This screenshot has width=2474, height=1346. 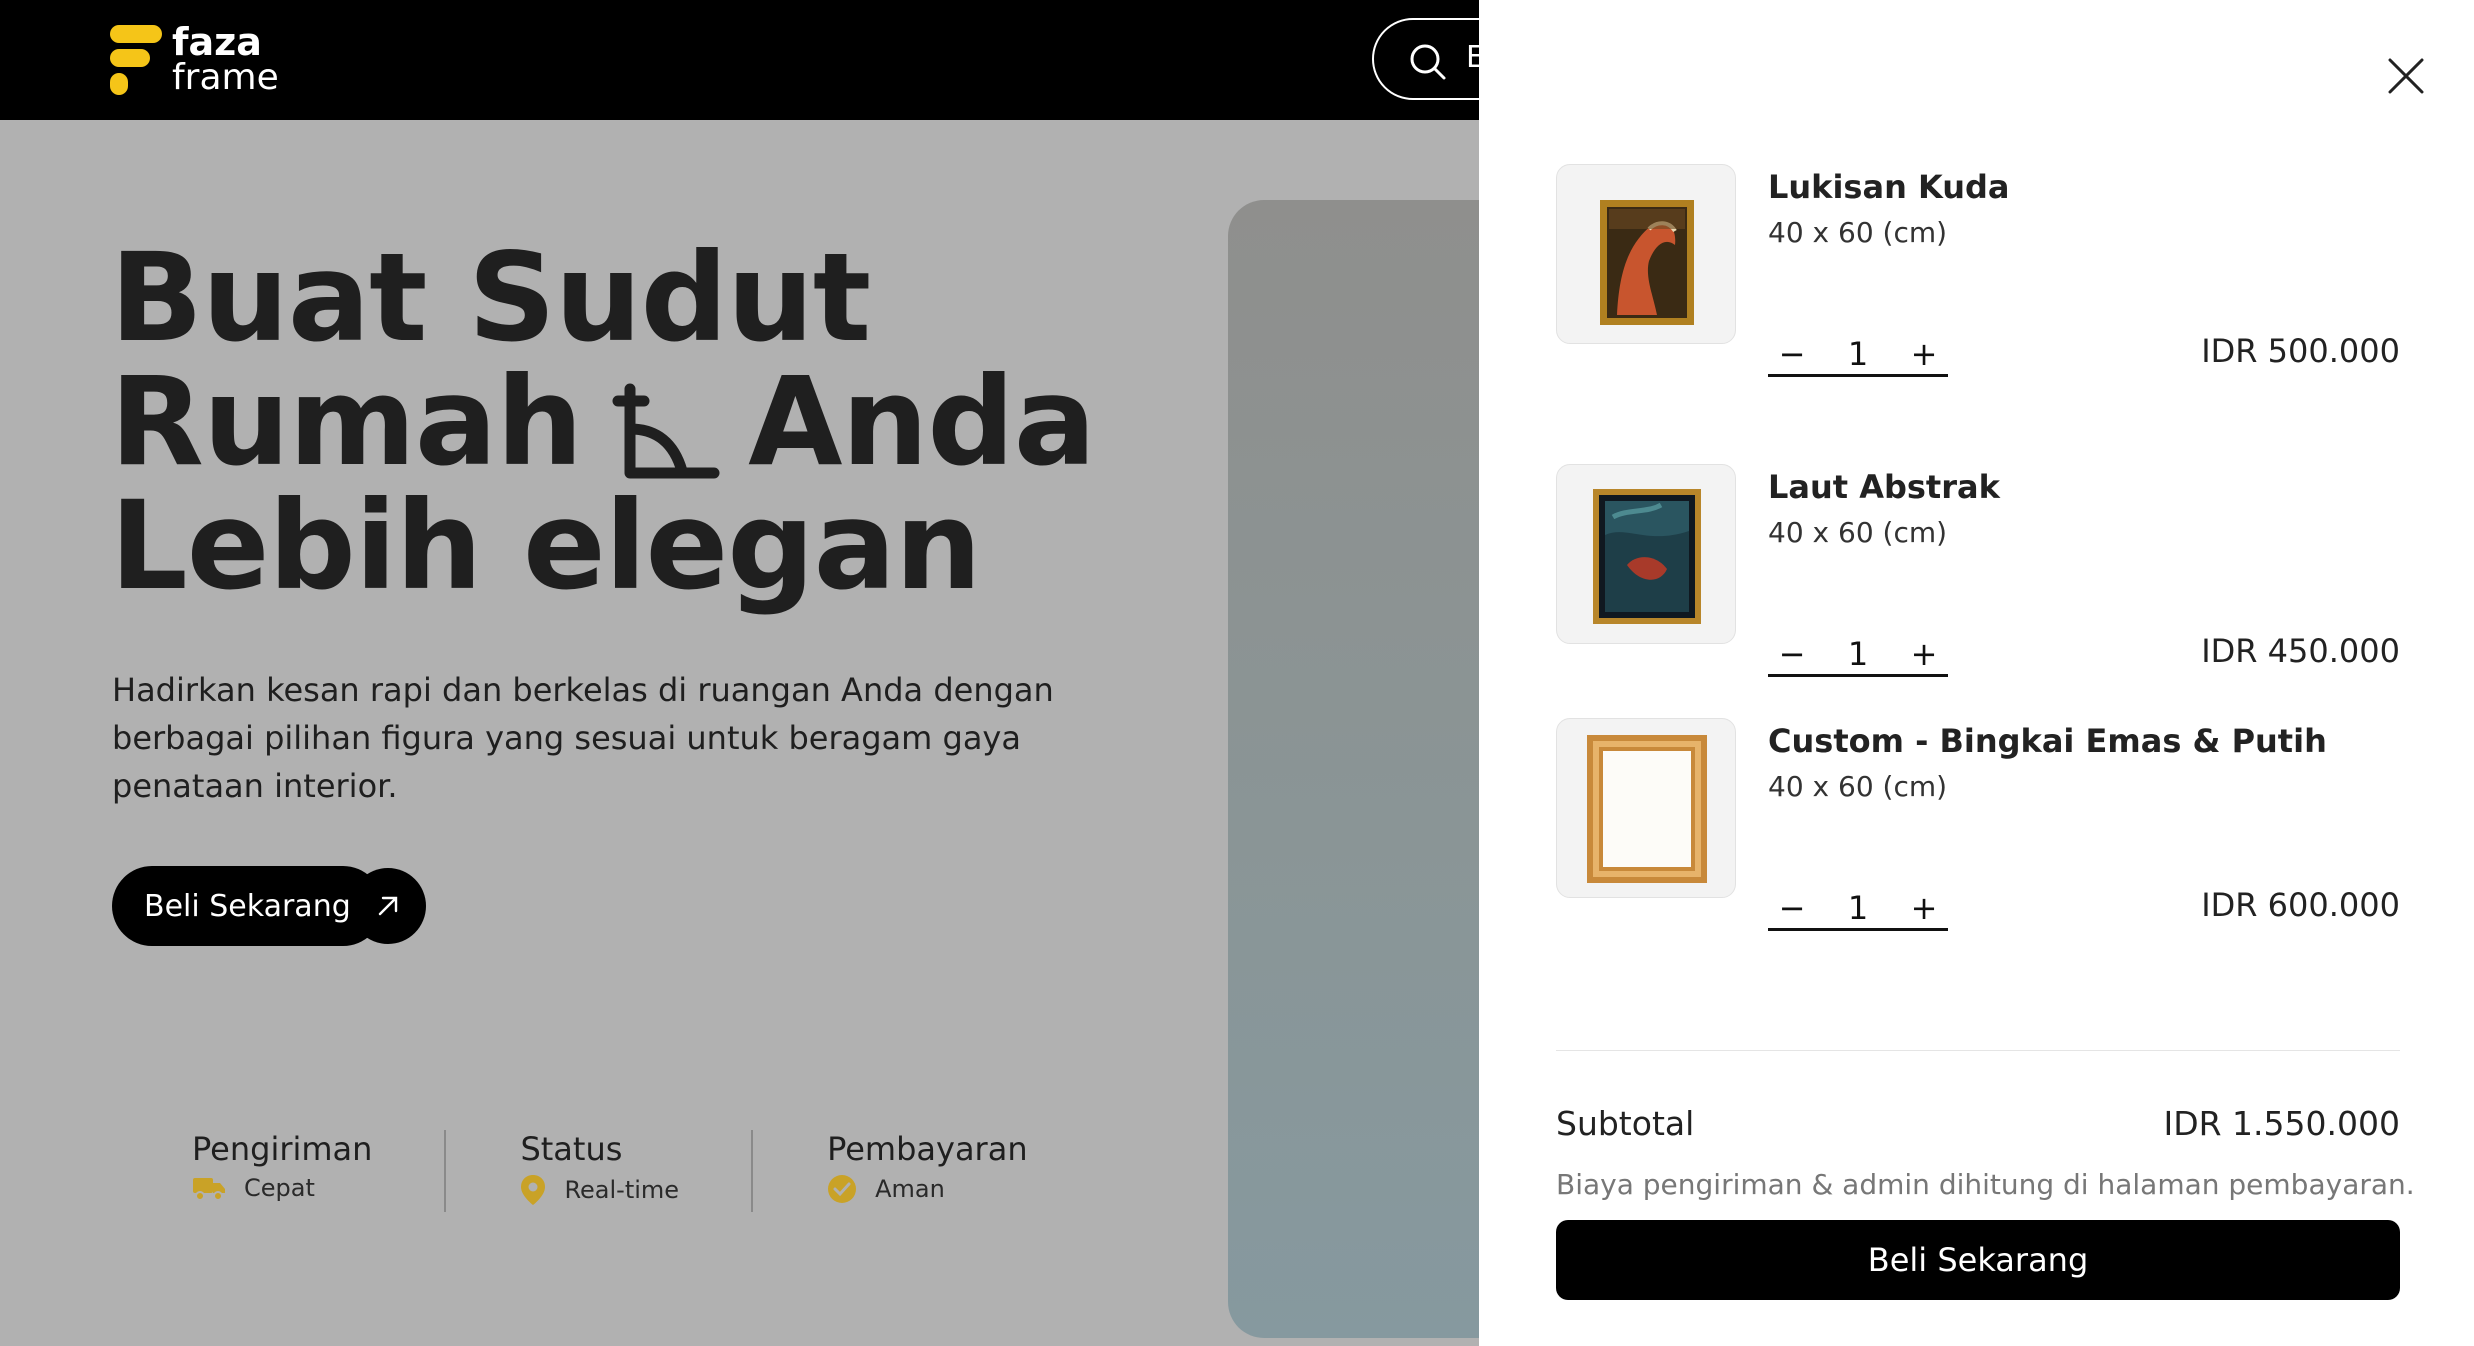 What do you see at coordinates (225, 77) in the screenshot?
I see `brand-name-line2: frame` at bounding box center [225, 77].